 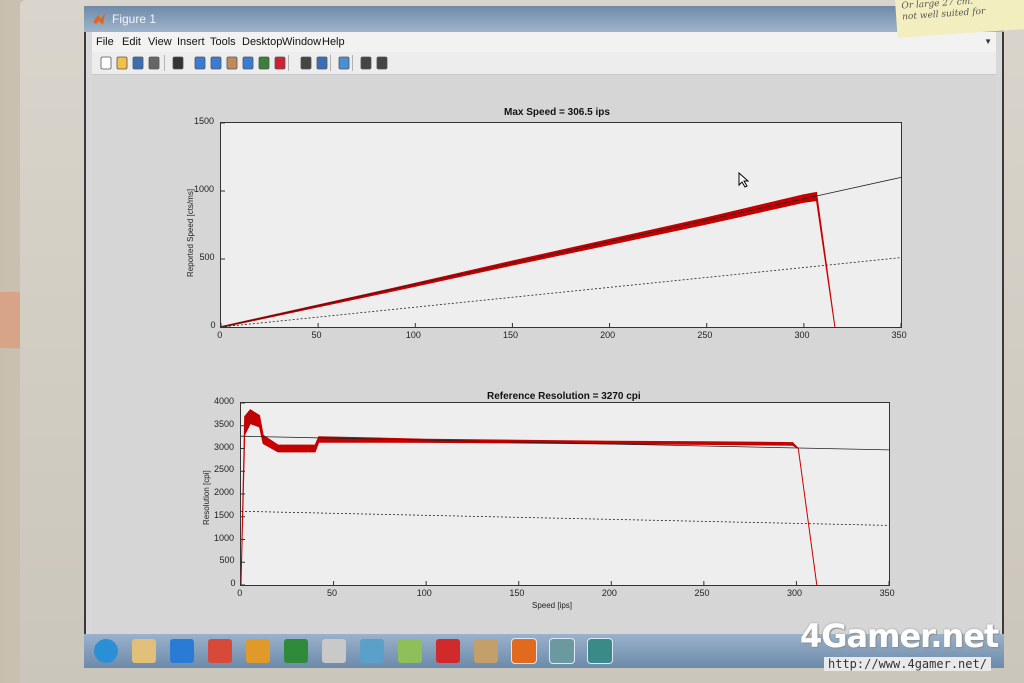 I want to click on axes2-xtick-label: 200, so click(x=609, y=593).